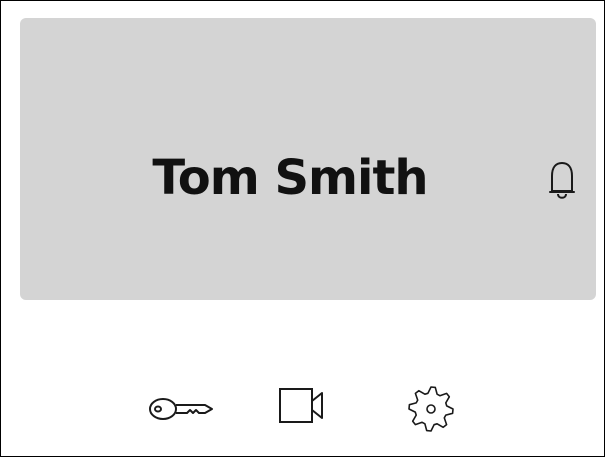 The image size is (605, 457). I want to click on notification-button, so click(562, 182).